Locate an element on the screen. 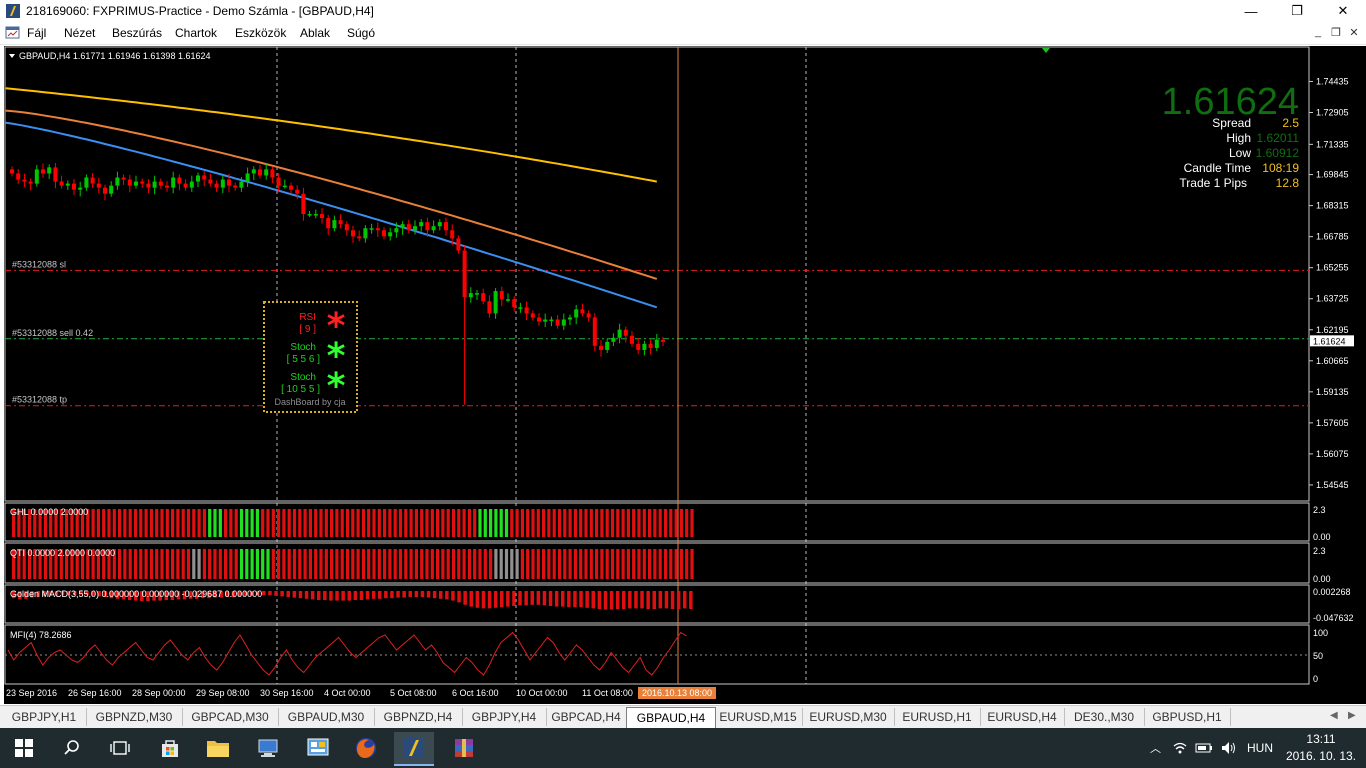 The height and width of the screenshot is (768, 1366). tab-eurusd-m30: EURUSD,M30 is located at coordinates (848, 717).